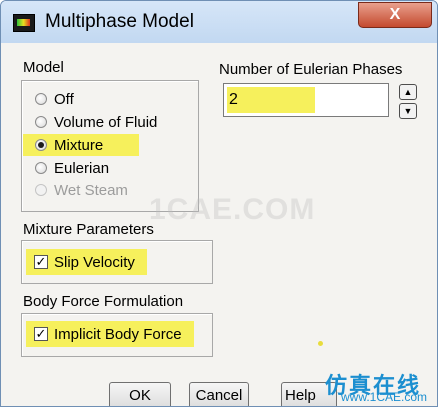 This screenshot has width=438, height=407. Describe the element at coordinates (106, 122) in the screenshot. I see `radio-volume-of-fluid-label: Volume of Fluid` at that location.